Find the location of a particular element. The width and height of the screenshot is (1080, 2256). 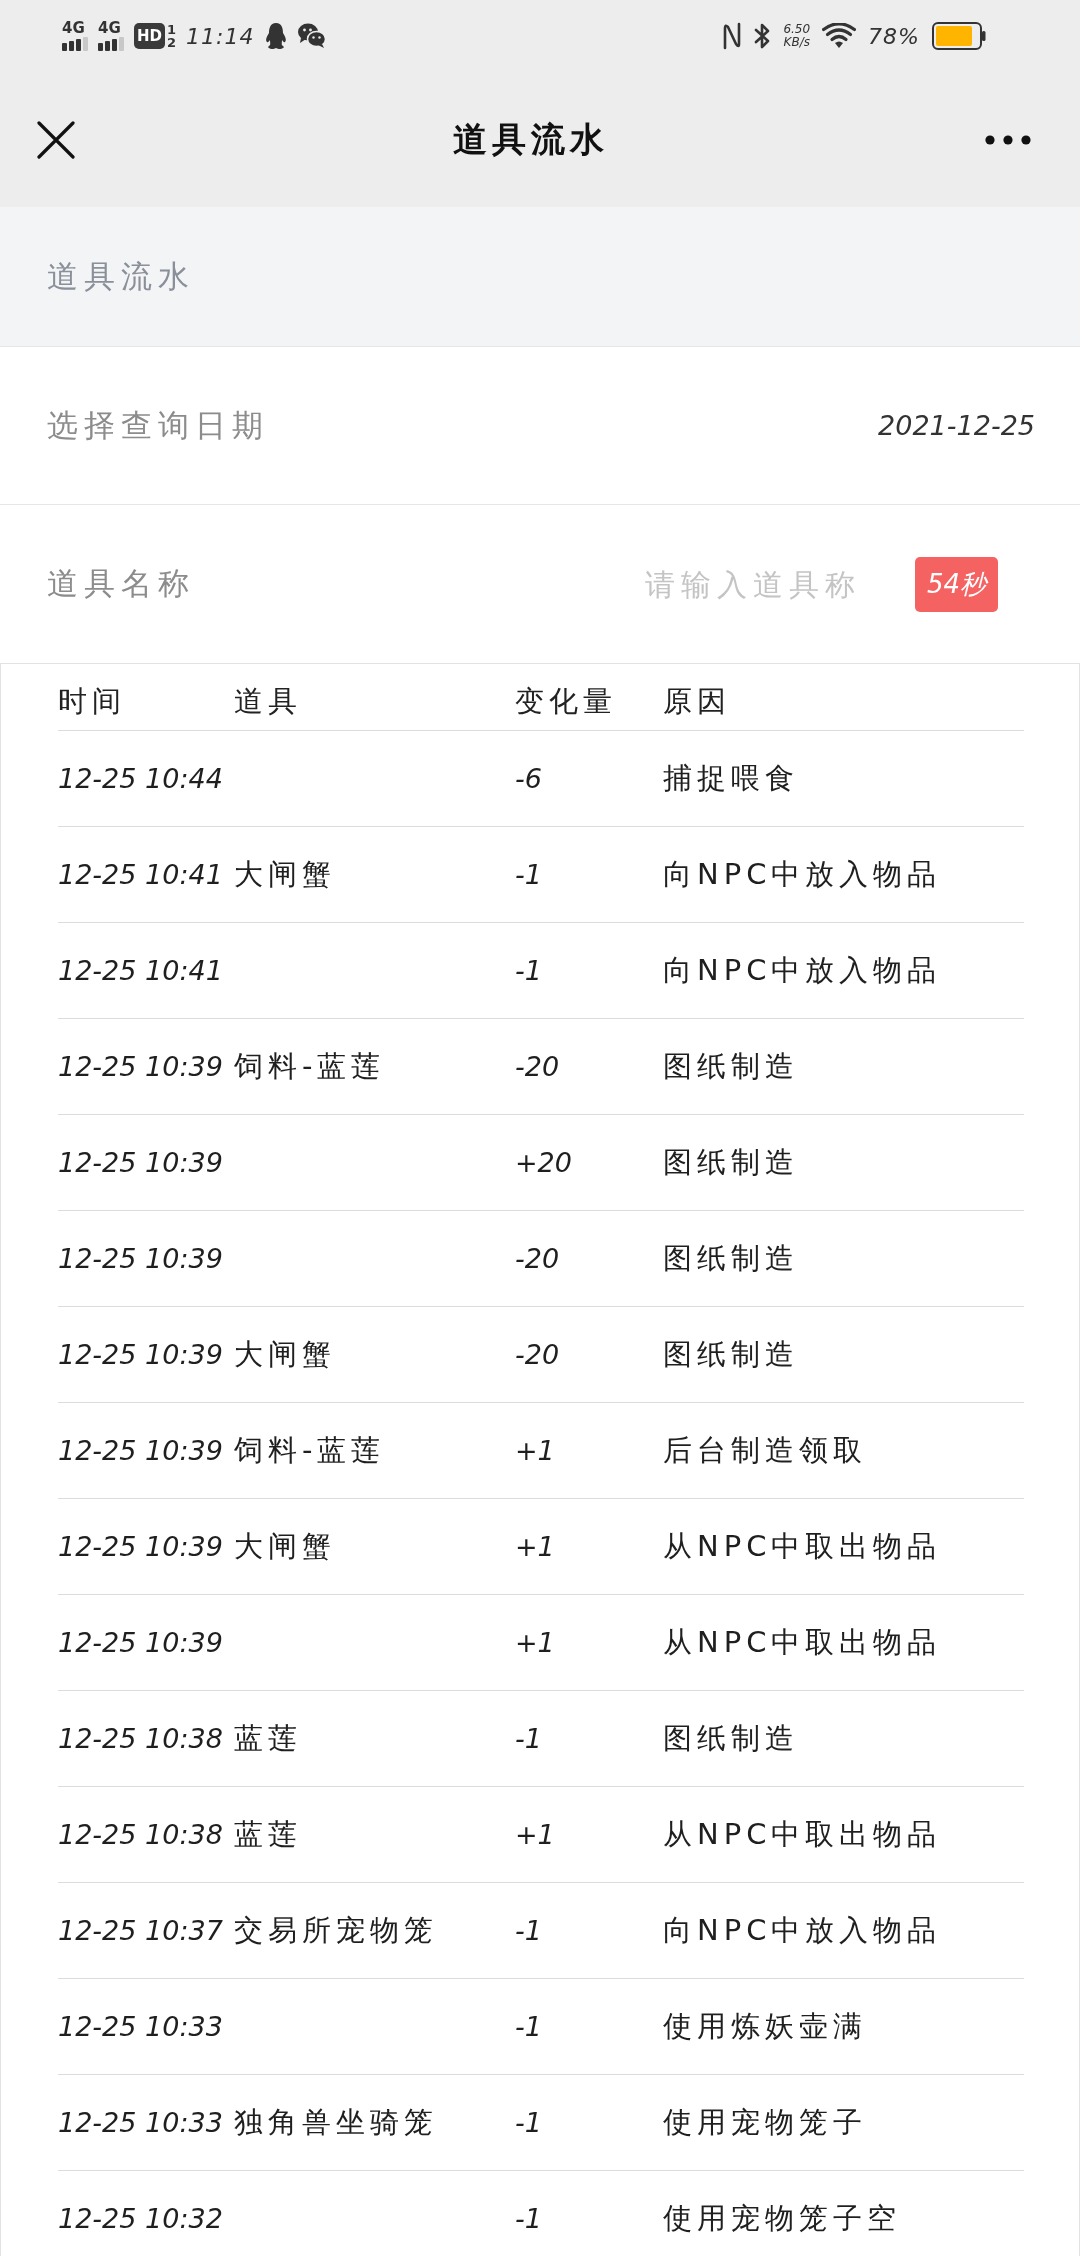

time-cell: 12-25 10:44 is located at coordinates (140, 778).